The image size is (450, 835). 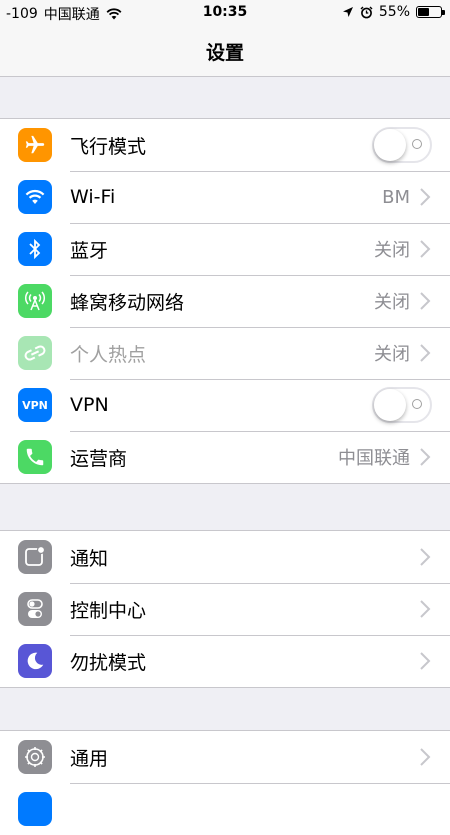 What do you see at coordinates (225, 197) in the screenshot?
I see `row-wifi: Wi-Fi BM` at bounding box center [225, 197].